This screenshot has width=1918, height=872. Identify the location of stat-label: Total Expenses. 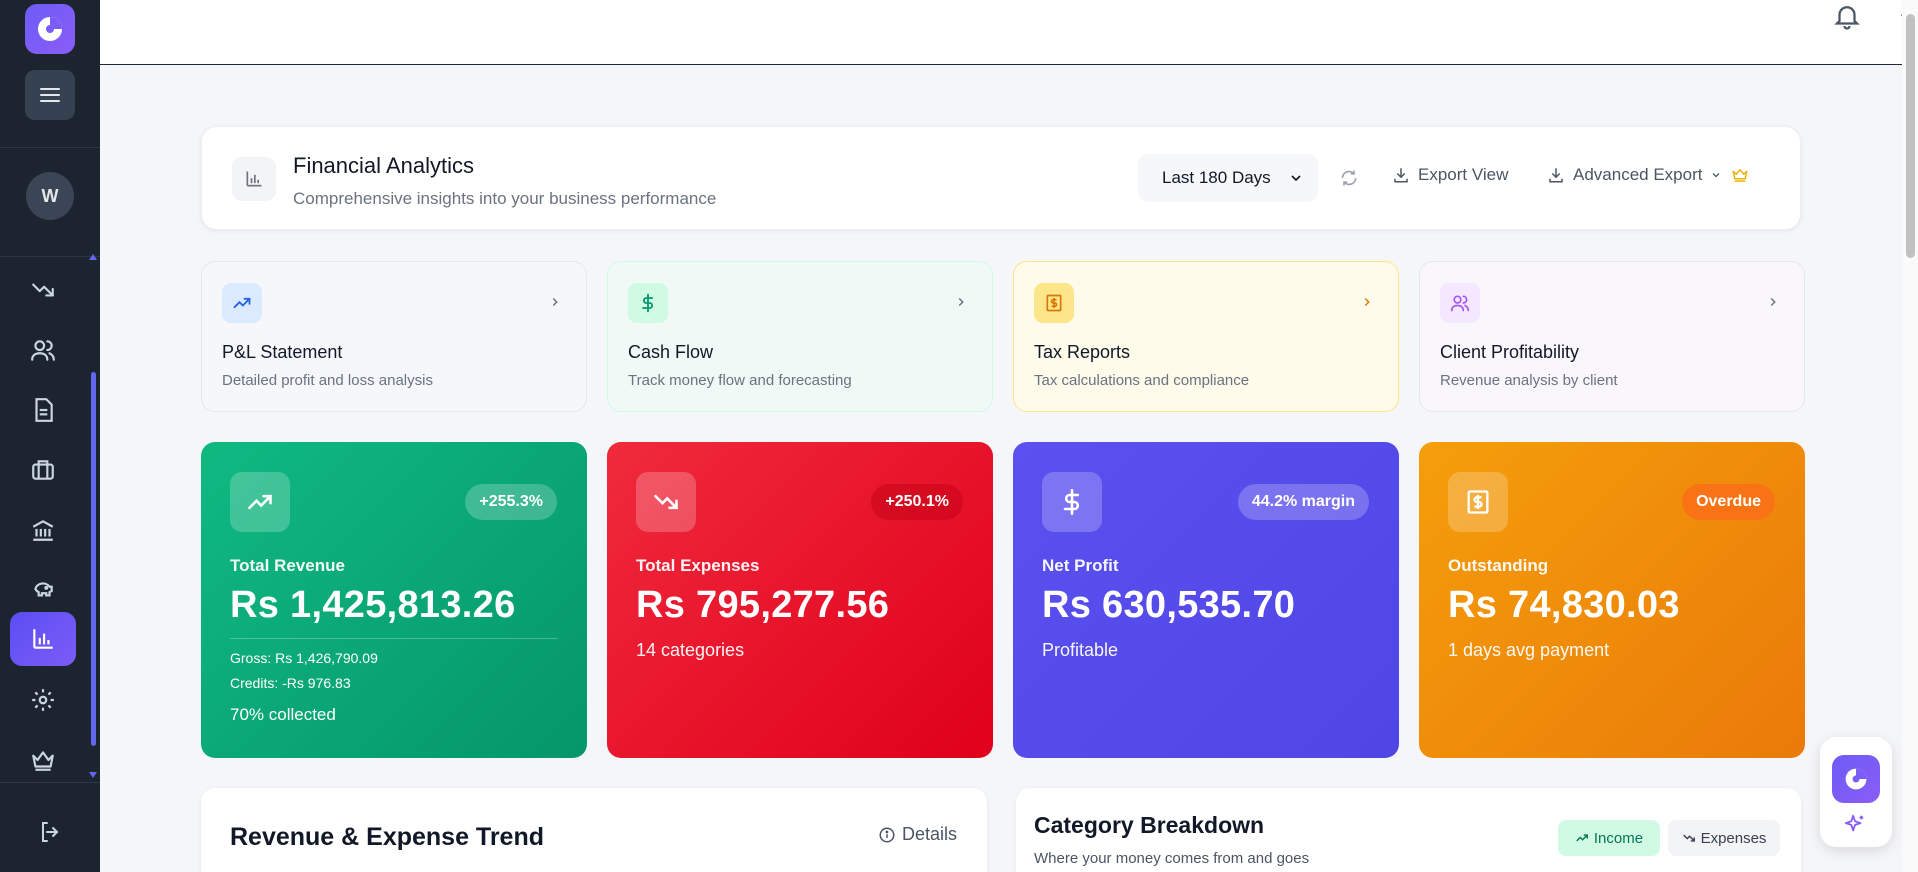
(698, 565).